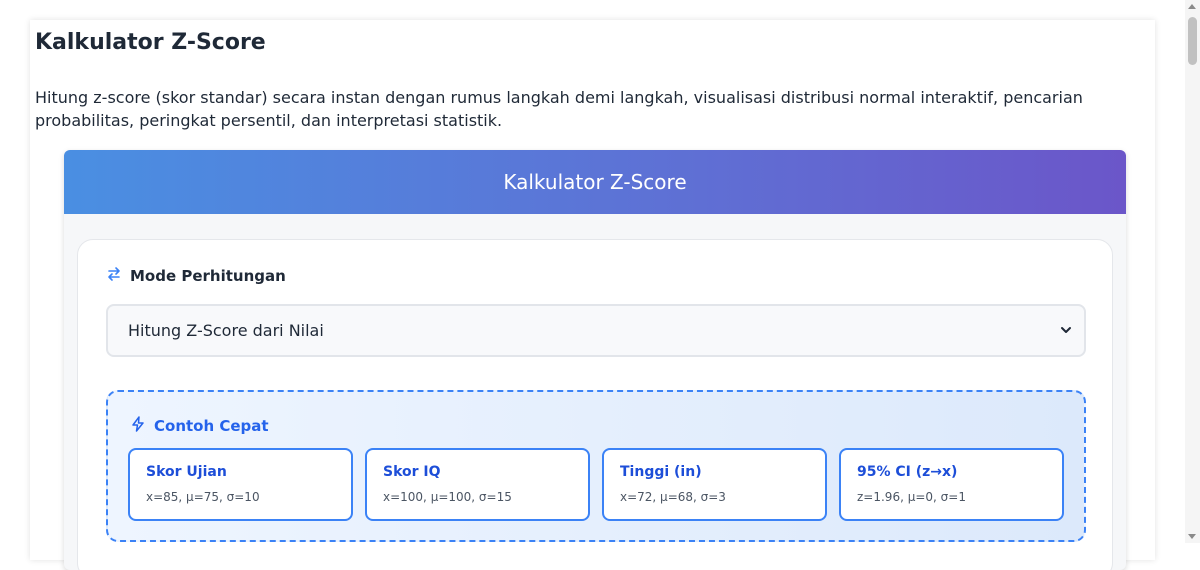 Image resolution: width=1200 pixels, height=570 pixels. I want to click on vertical-scrollbar, so click(1192, 271).